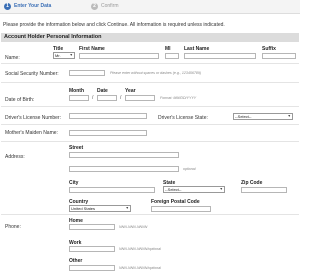 This screenshot has width=320, height=273. I want to click on zip-code-header: Zip Code, so click(252, 183).